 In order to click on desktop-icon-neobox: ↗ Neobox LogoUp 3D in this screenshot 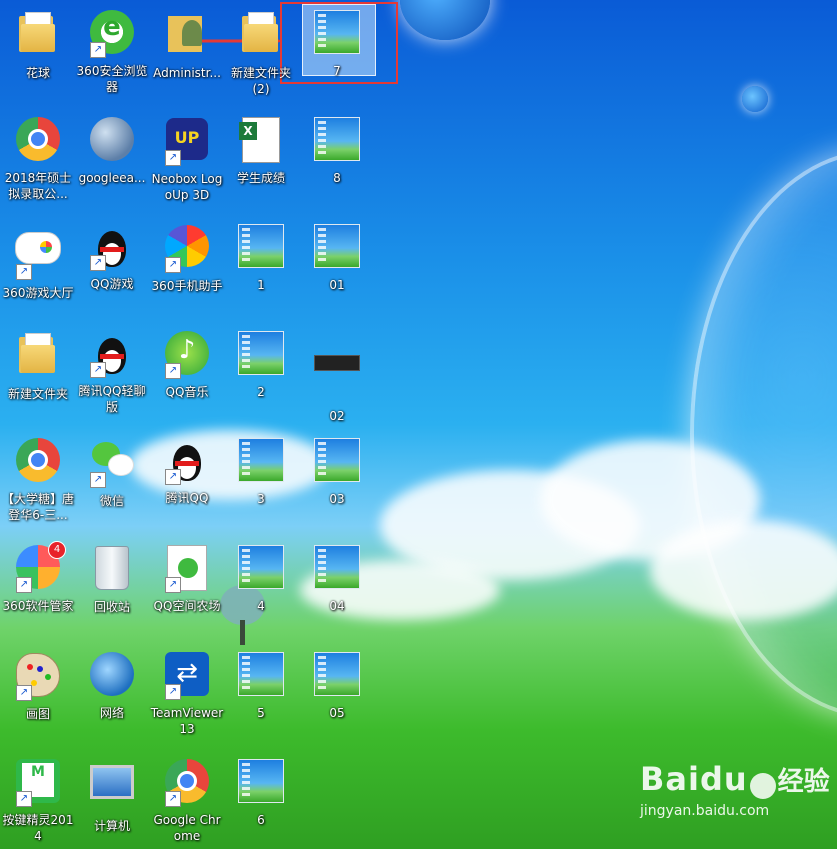, I will do `click(187, 159)`.